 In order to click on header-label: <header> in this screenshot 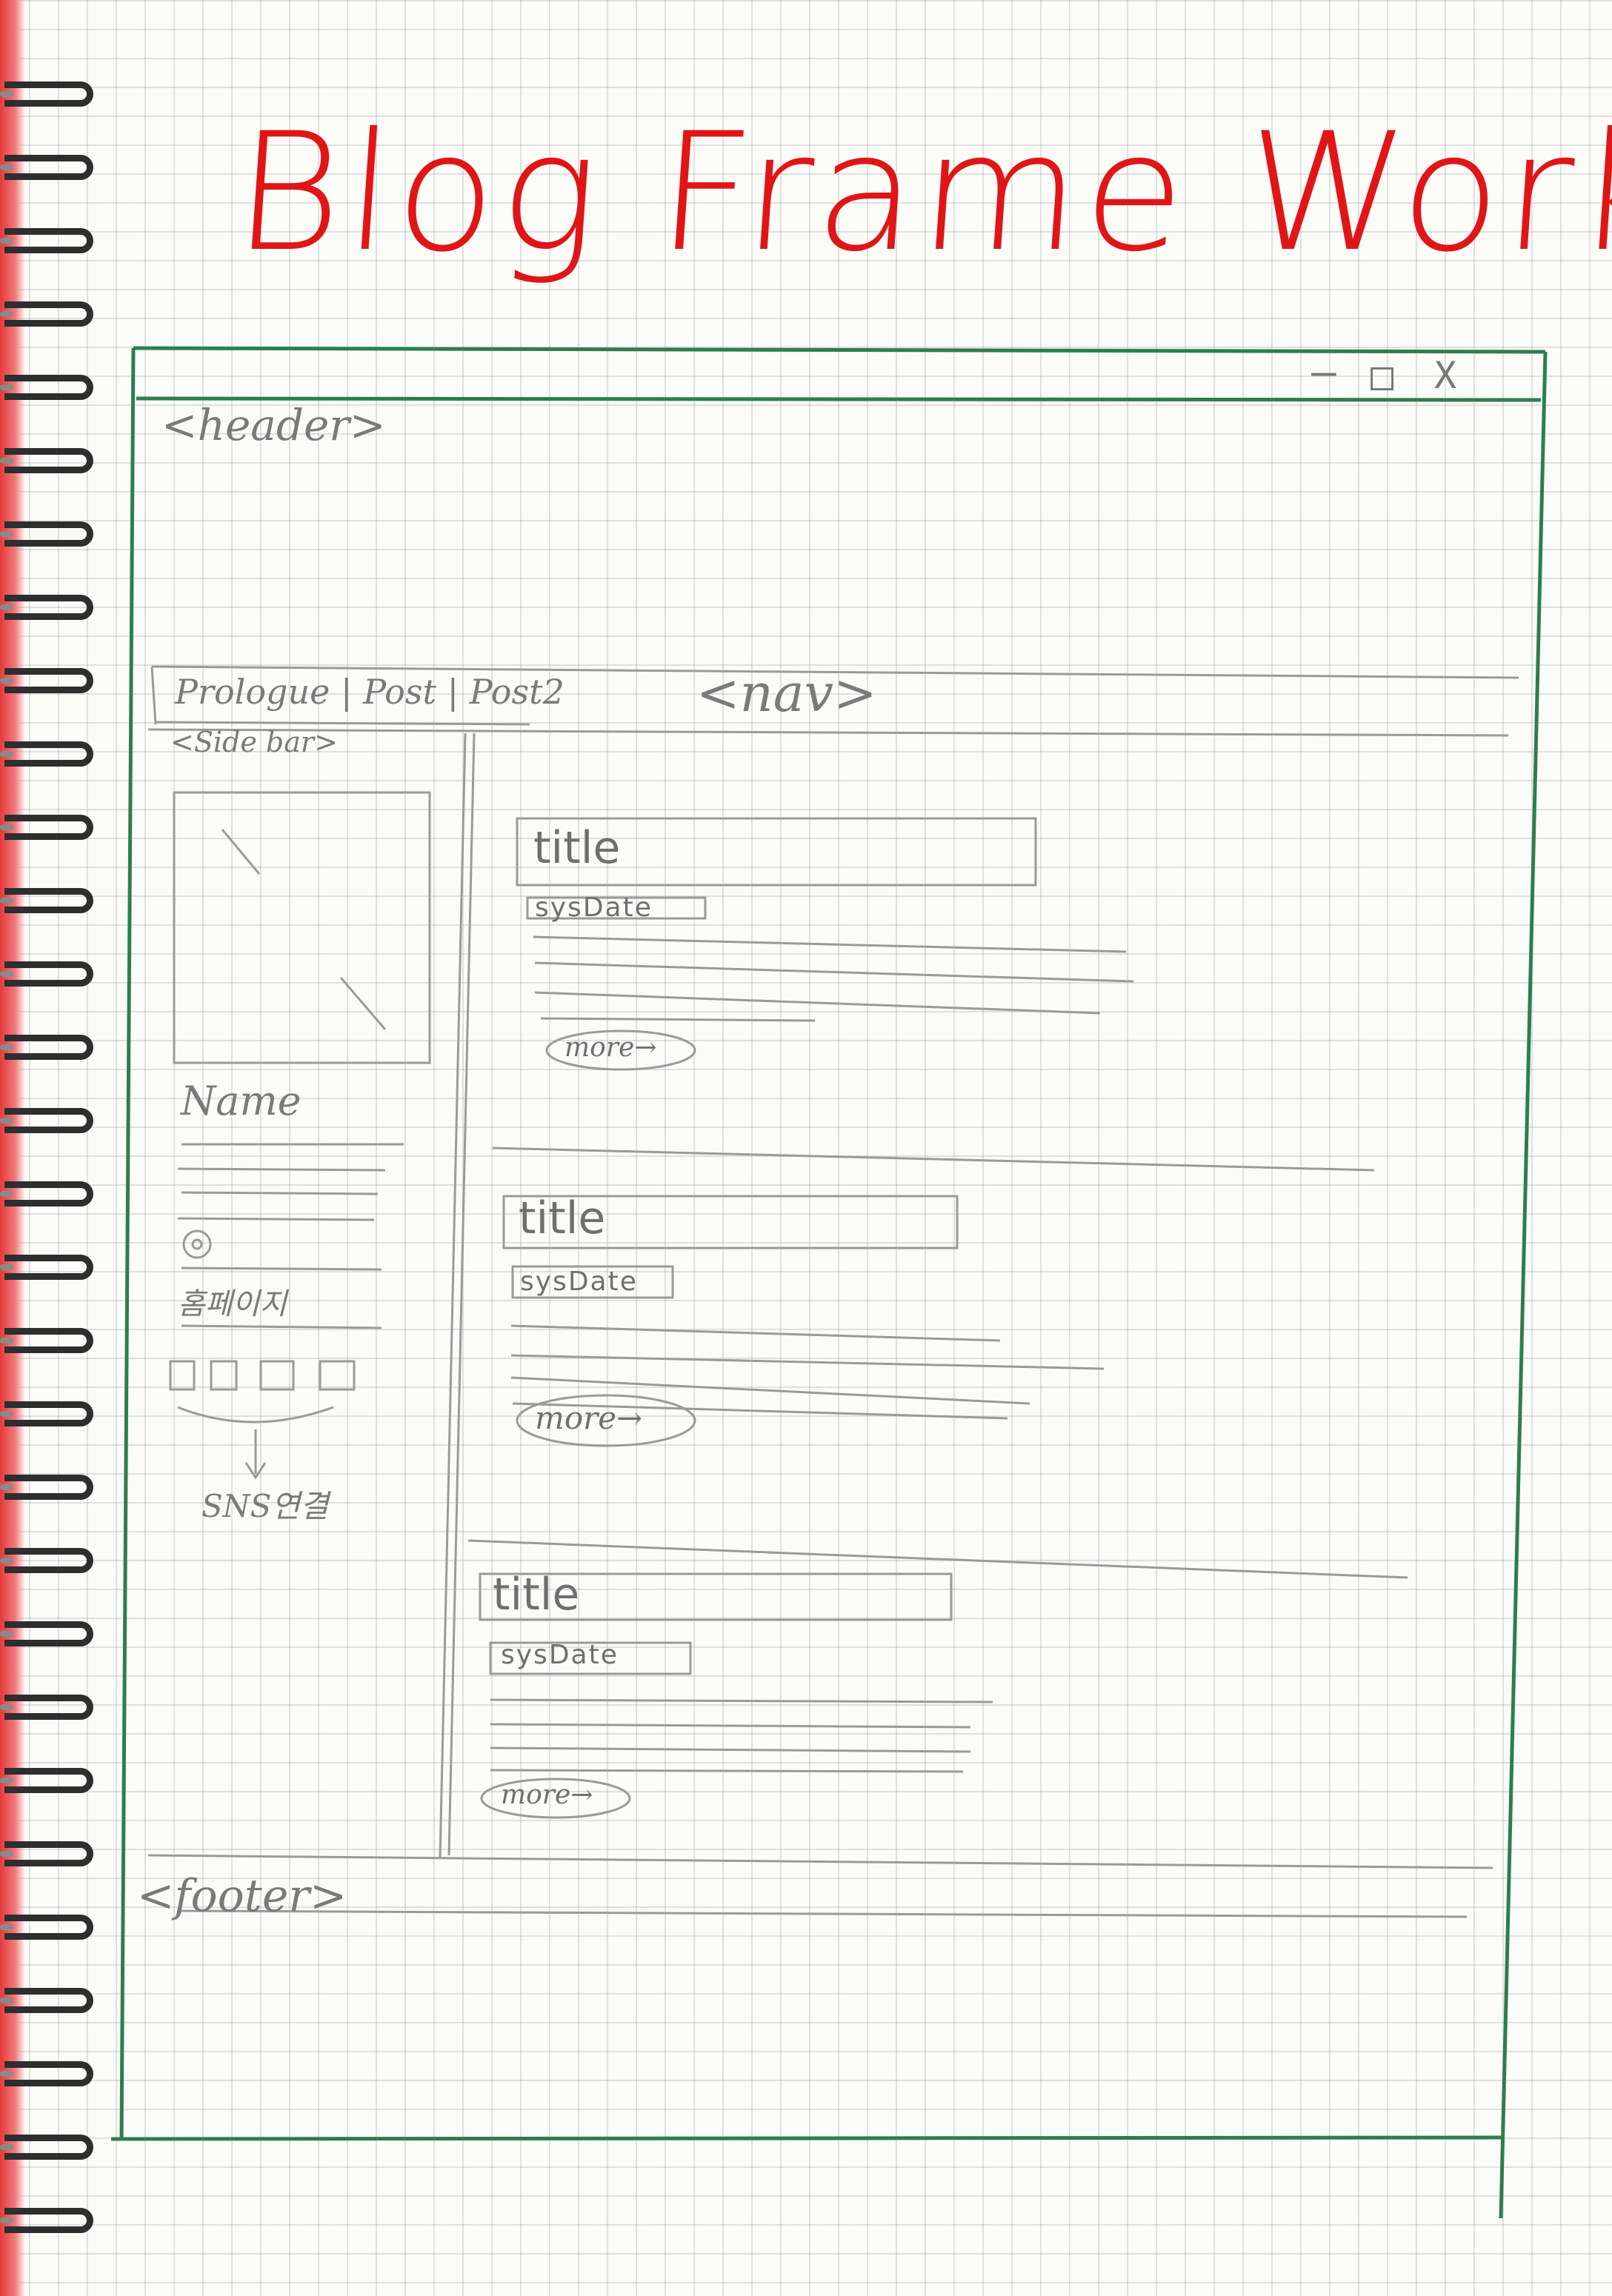, I will do `click(274, 425)`.